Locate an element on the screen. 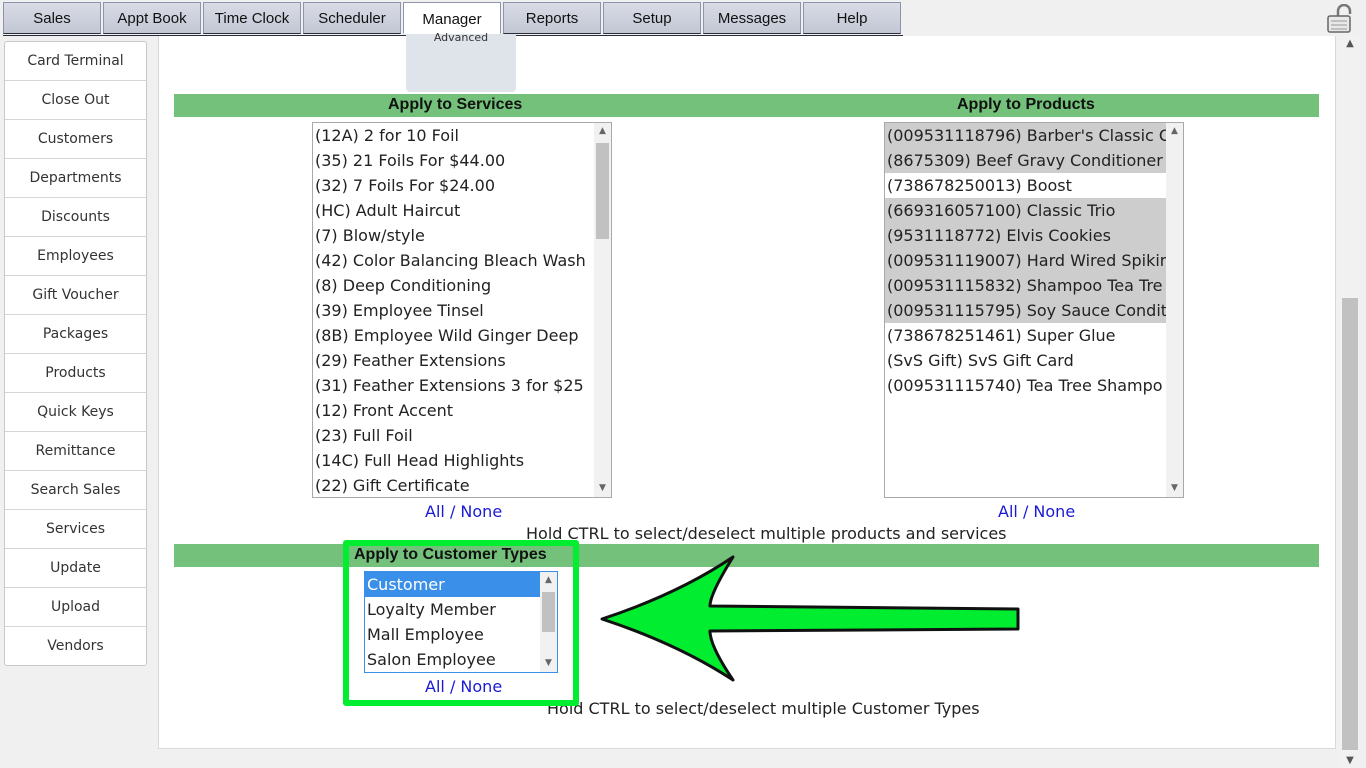 The width and height of the screenshot is (1366, 768). tab-label: Scheduler is located at coordinates (352, 18).